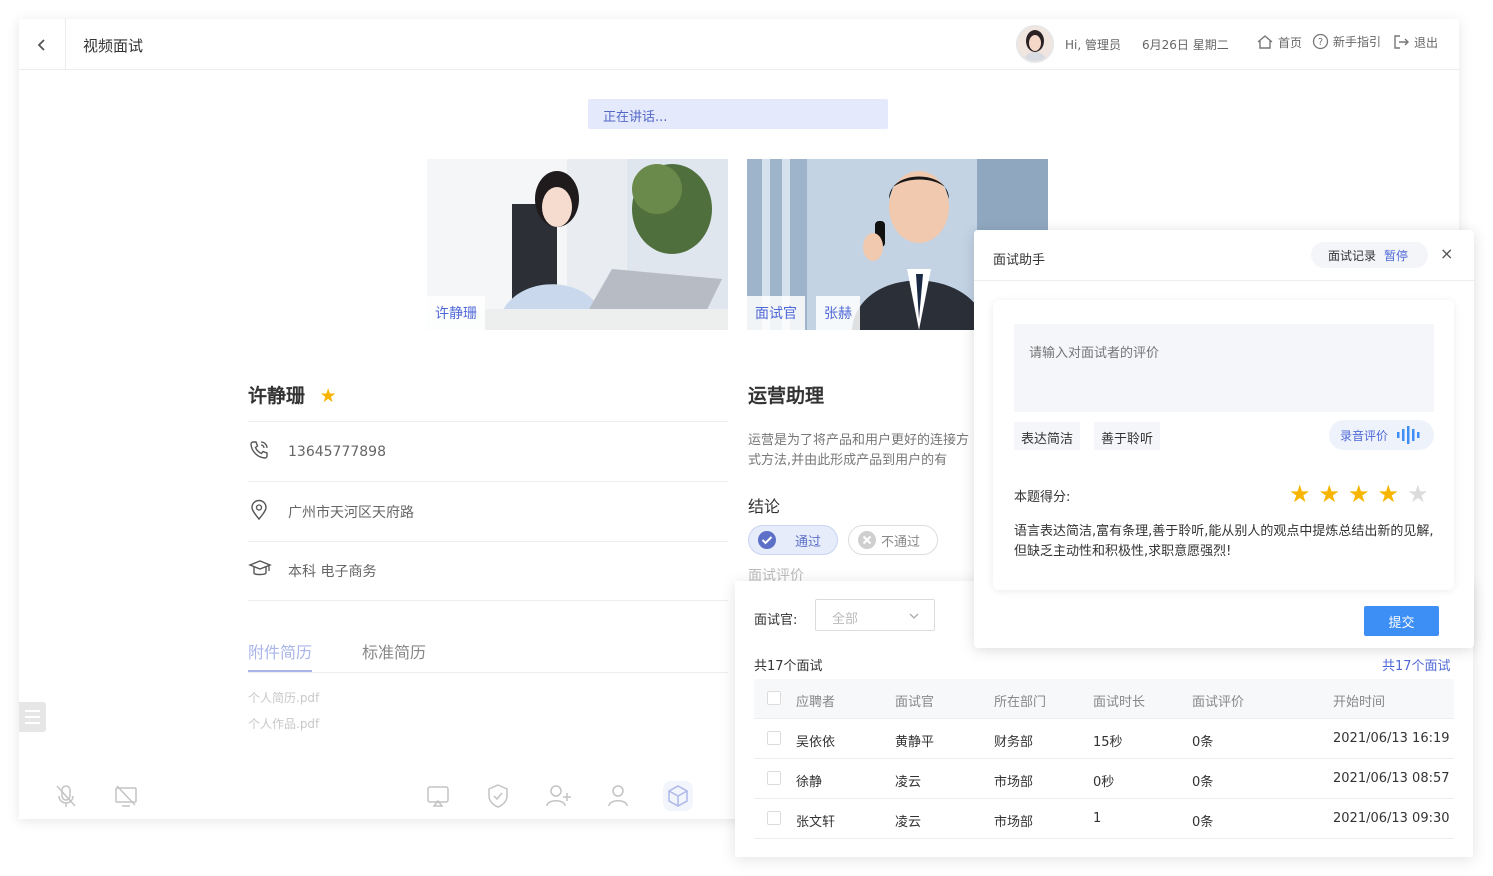  I want to click on record-control: 面试记录 暂停, so click(1369, 255).